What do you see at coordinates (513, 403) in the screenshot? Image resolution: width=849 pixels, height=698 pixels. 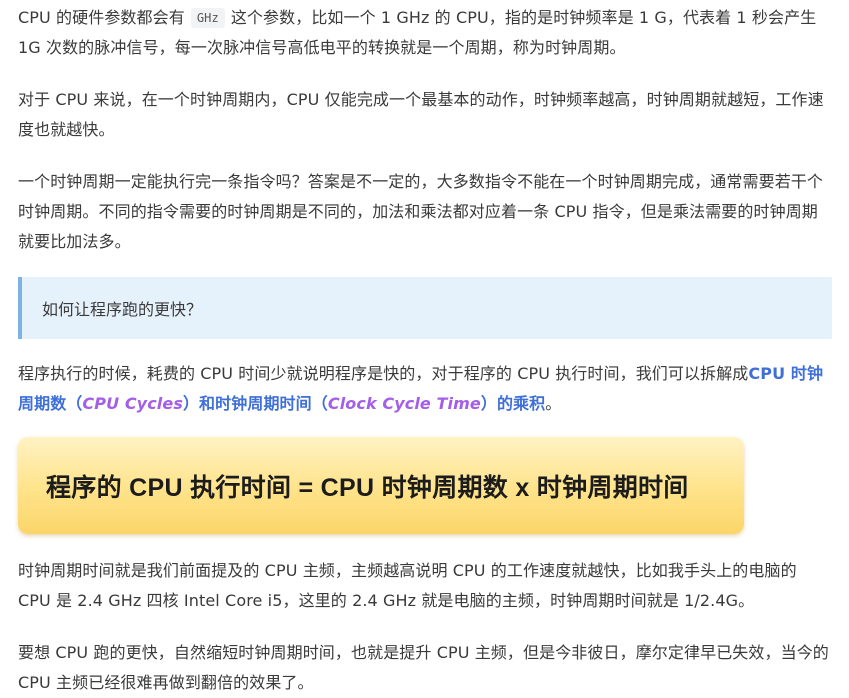 I see `highlight-product: ）的乘积` at bounding box center [513, 403].